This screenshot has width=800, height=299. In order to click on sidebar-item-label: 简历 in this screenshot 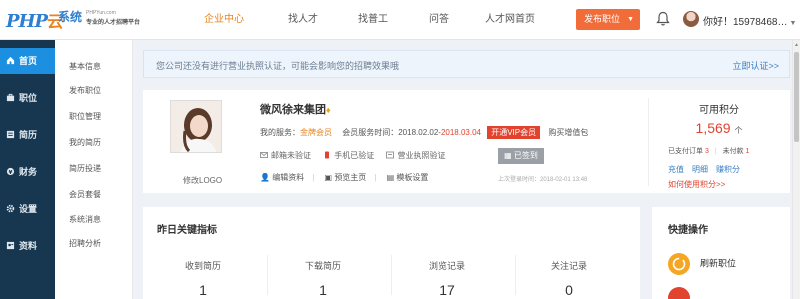, I will do `click(28, 135)`.